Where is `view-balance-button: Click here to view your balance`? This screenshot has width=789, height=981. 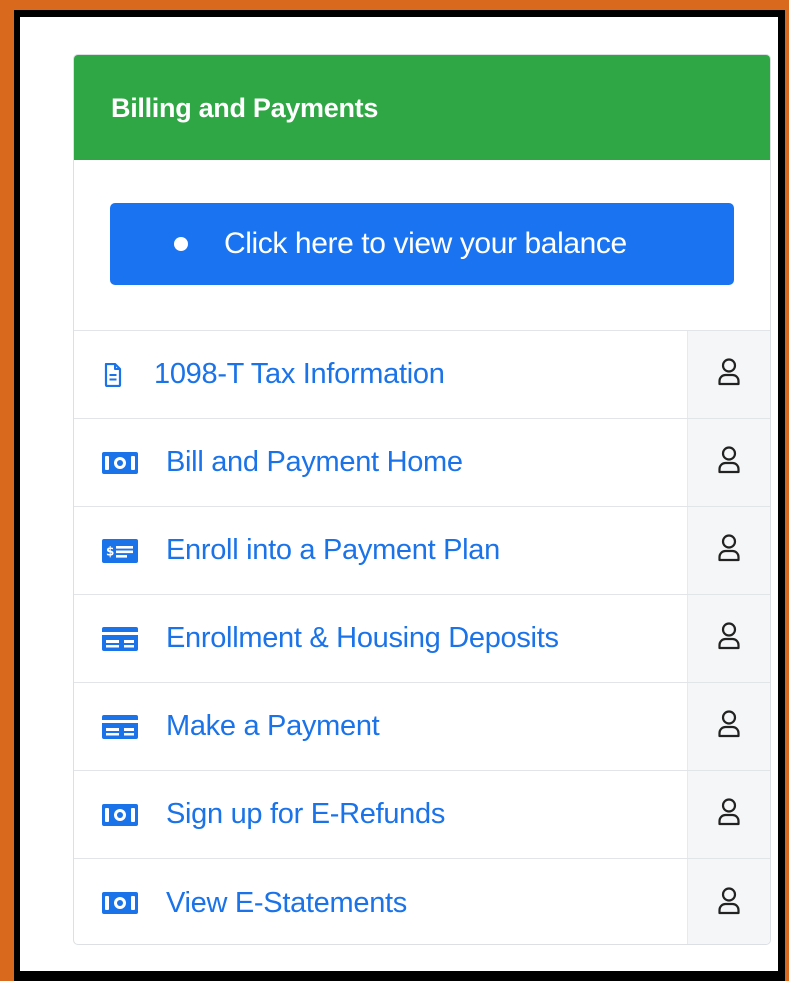
view-balance-button: Click here to view your balance is located at coordinates (422, 244).